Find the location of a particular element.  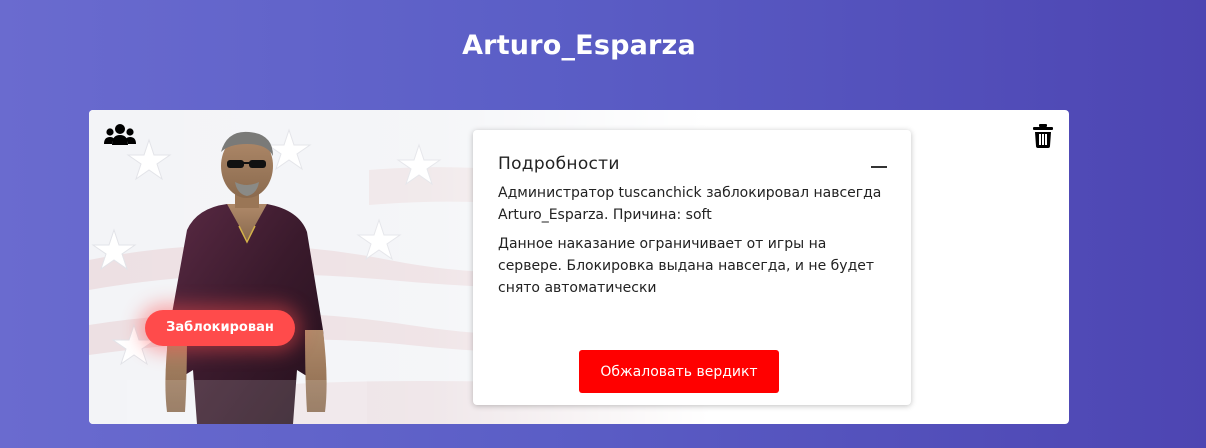

collapse-icon is located at coordinates (879, 167).